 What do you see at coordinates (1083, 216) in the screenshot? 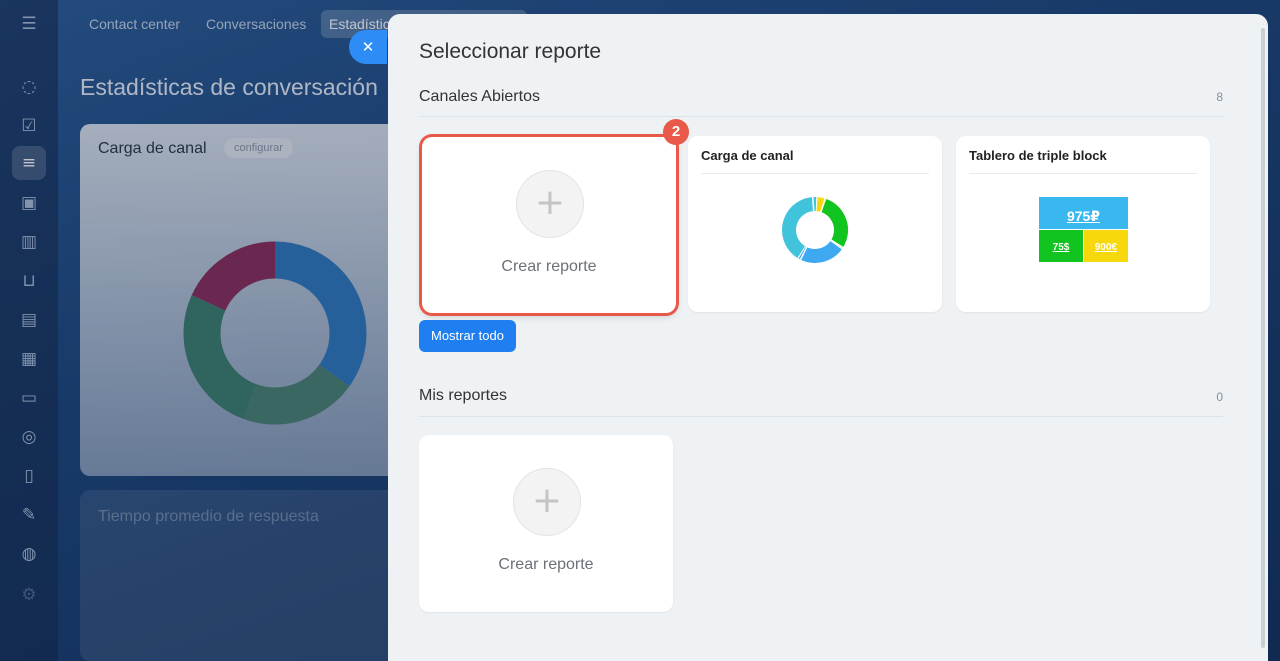
I see `triple-block-top-value: 975₽` at bounding box center [1083, 216].